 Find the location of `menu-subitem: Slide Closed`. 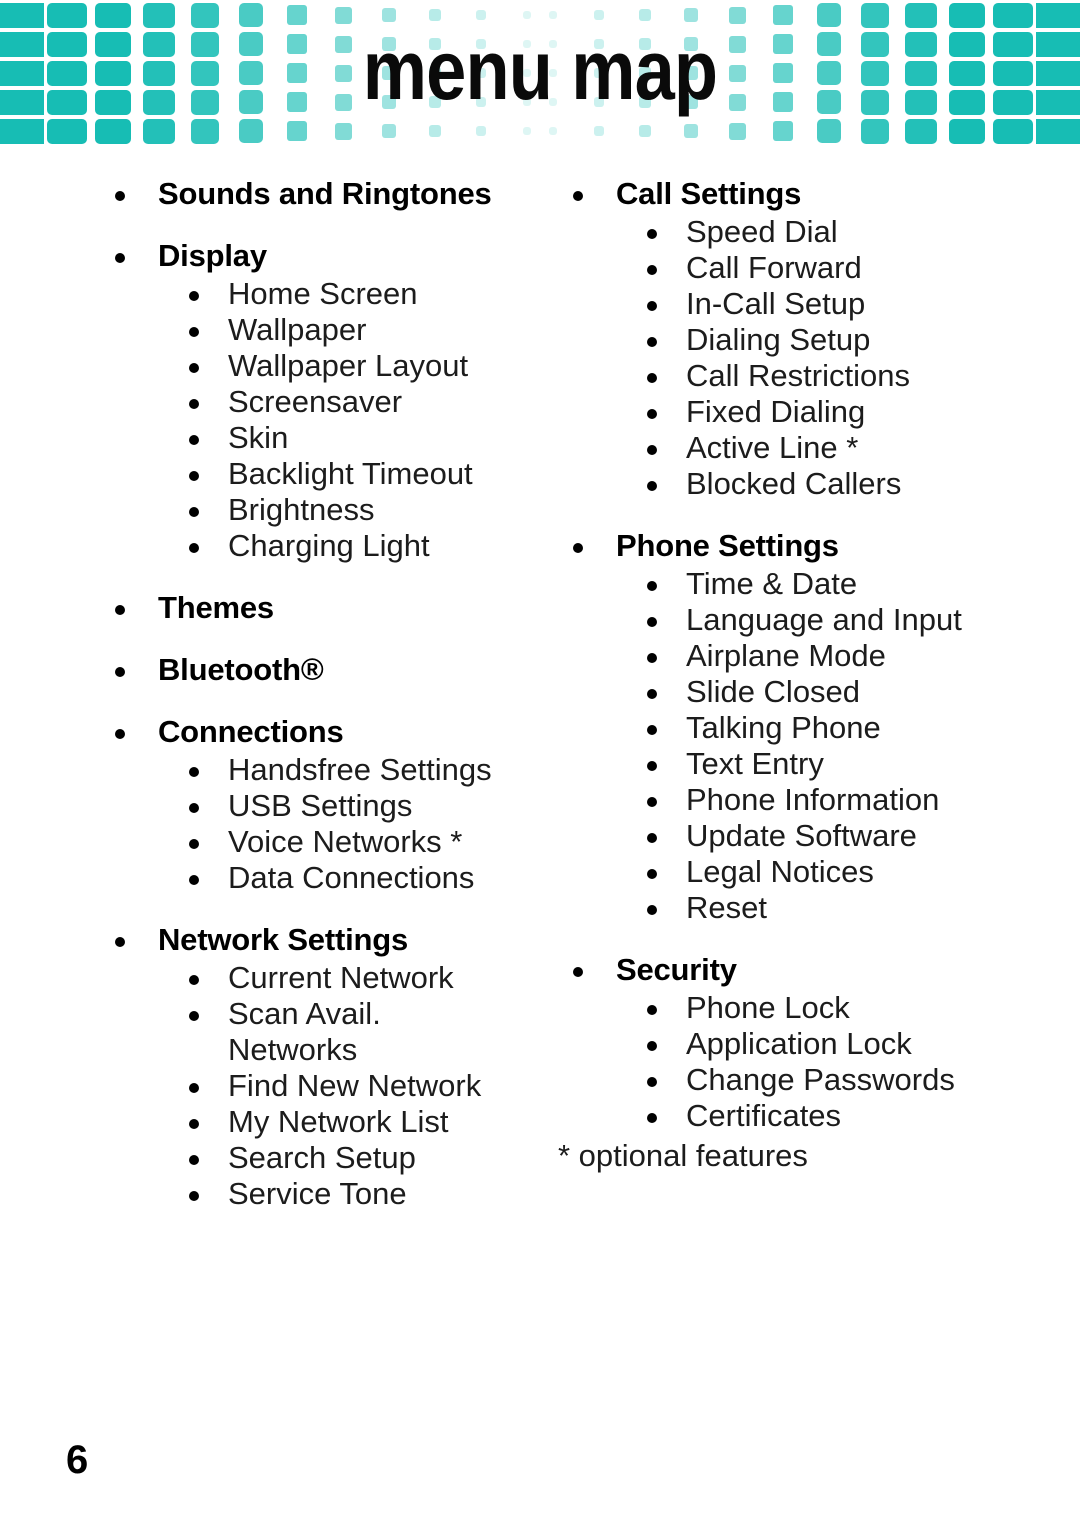

menu-subitem: Slide Closed is located at coordinates (798, 692).